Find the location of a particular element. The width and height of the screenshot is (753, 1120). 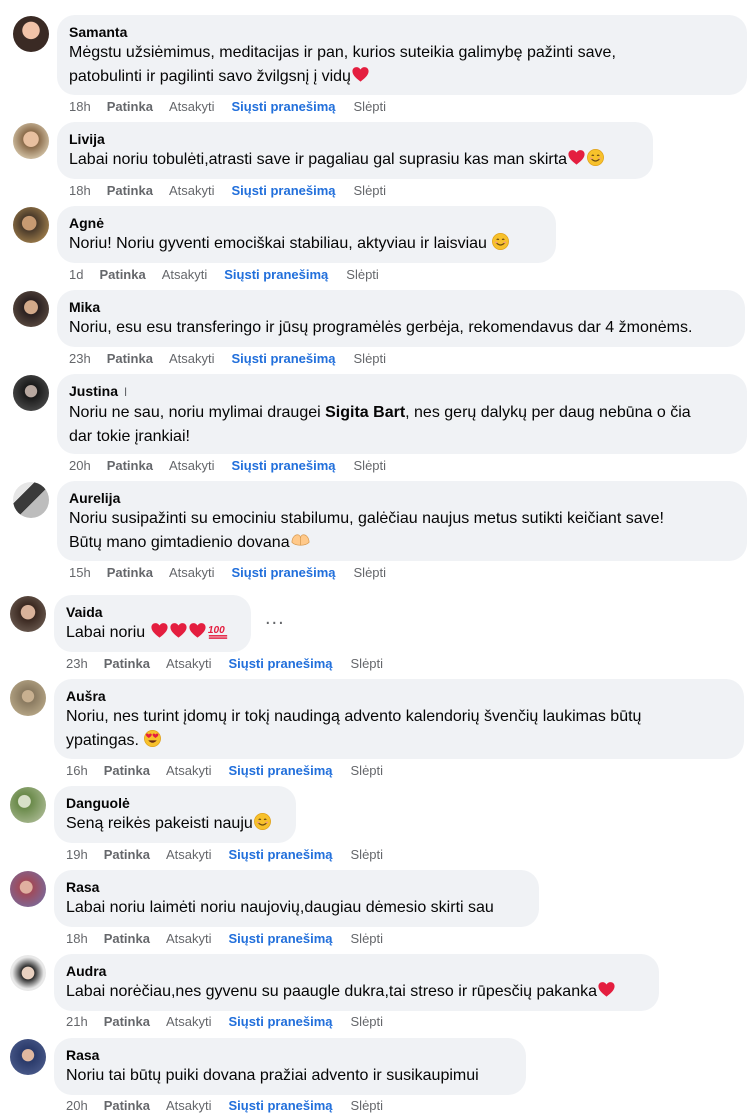

comment-time: 1d is located at coordinates (76, 275).